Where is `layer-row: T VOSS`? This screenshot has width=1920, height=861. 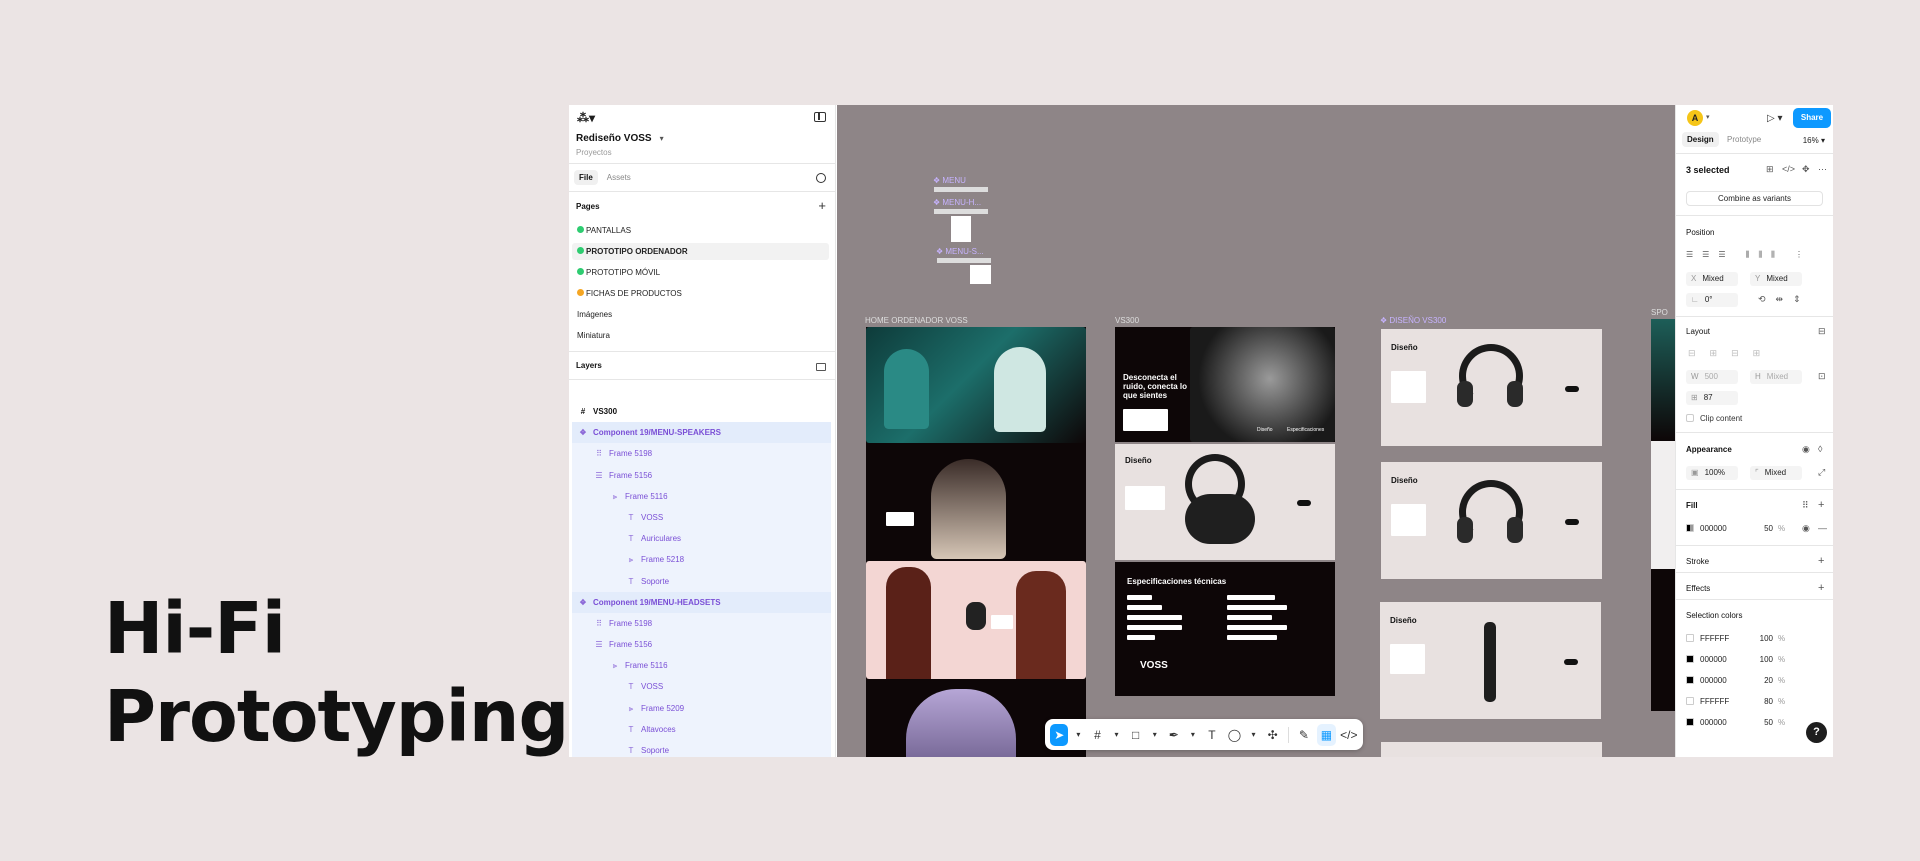 layer-row: T VOSS is located at coordinates (701, 517).